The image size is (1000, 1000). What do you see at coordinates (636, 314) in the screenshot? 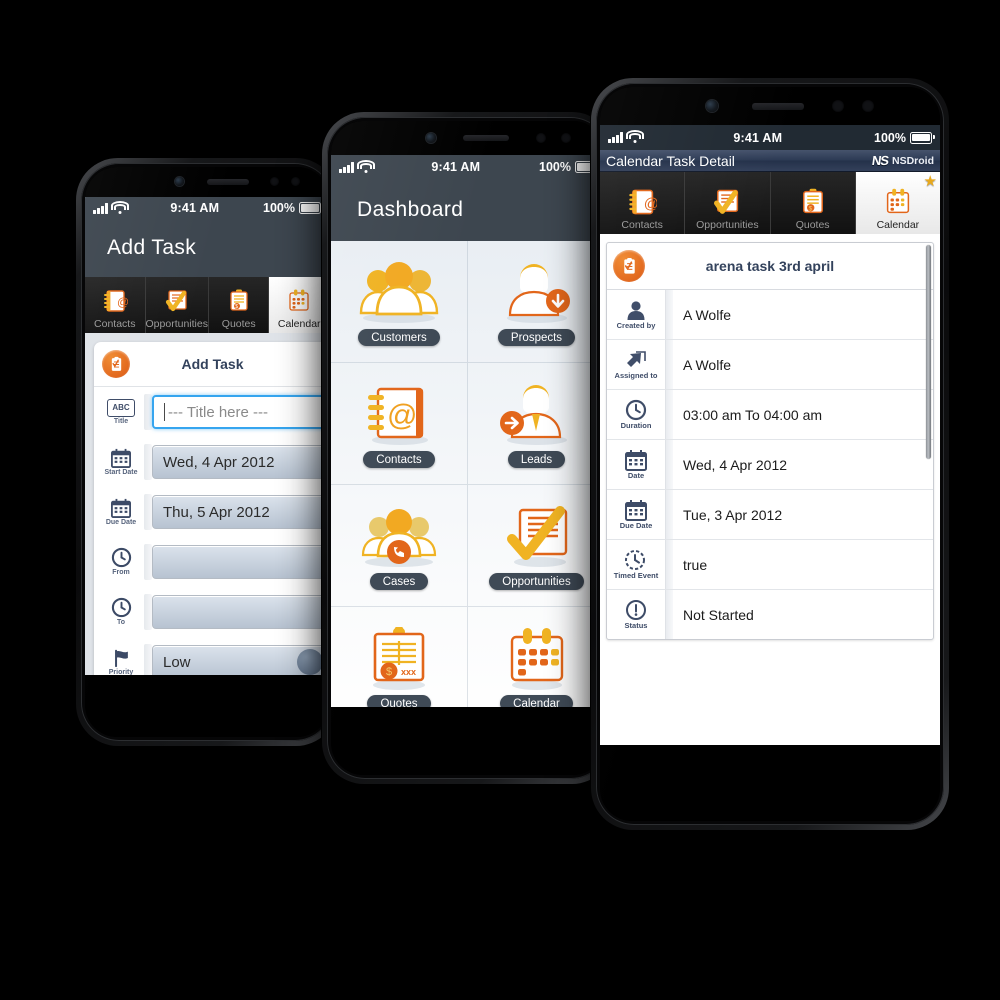
I see `row-icon-group: Created by` at bounding box center [636, 314].